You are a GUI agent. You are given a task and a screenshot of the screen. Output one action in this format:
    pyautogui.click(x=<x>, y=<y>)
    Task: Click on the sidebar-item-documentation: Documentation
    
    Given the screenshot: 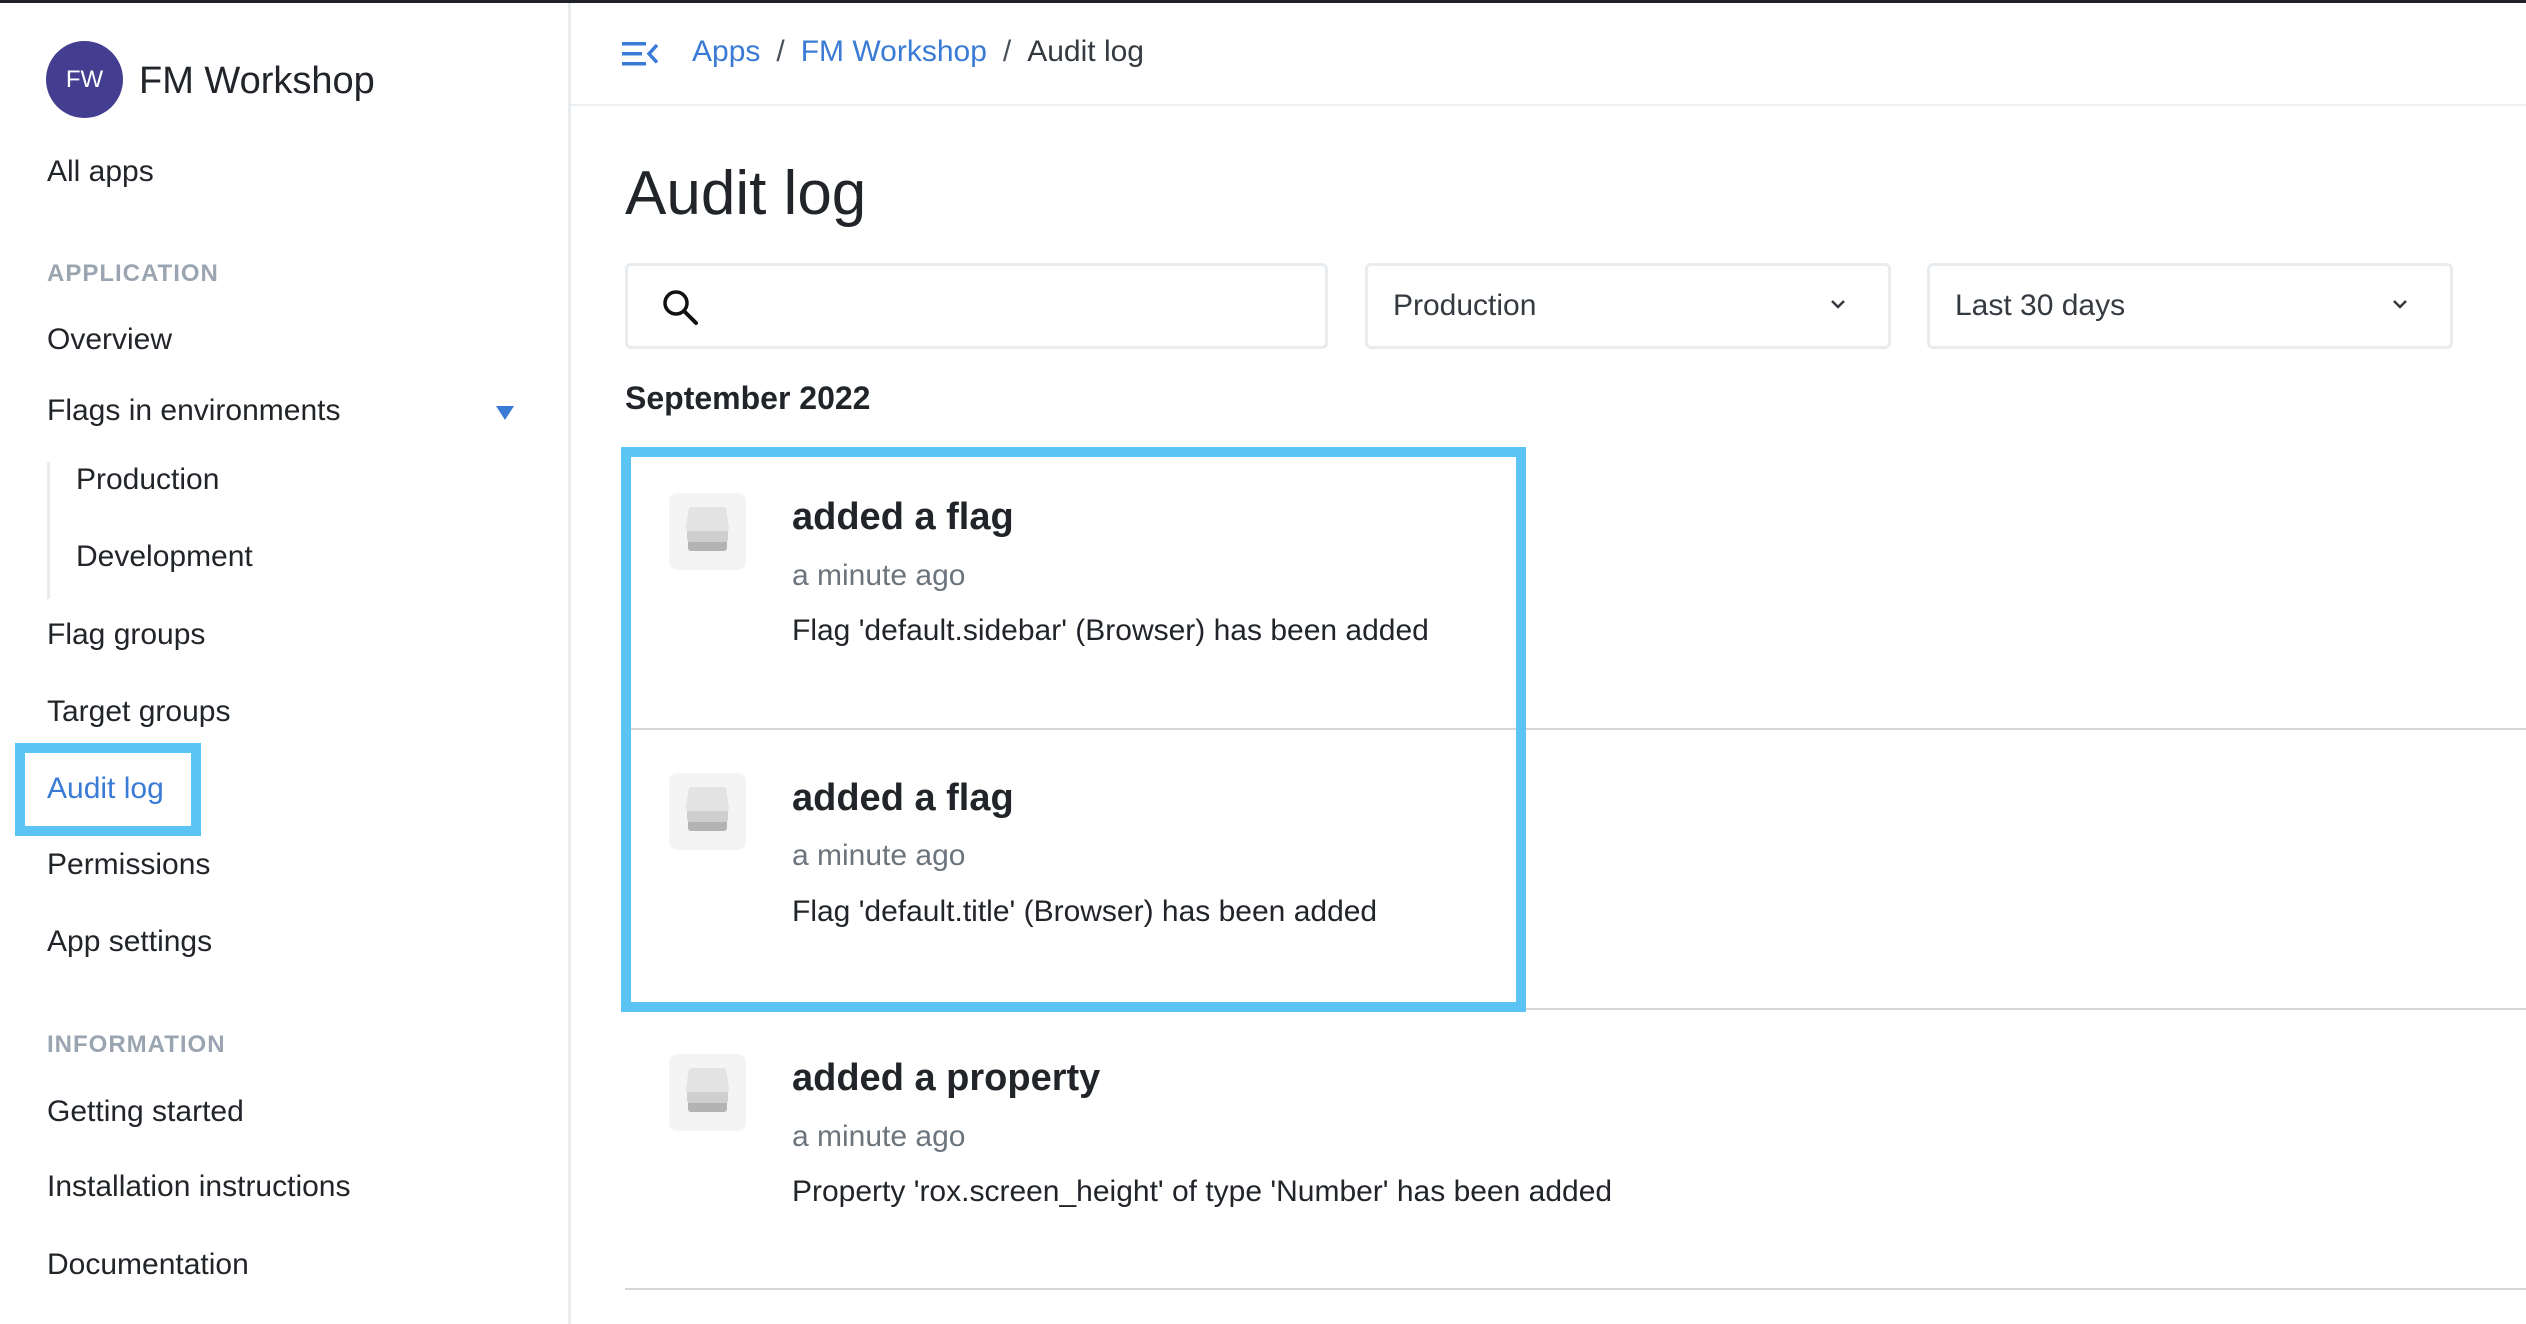 What is the action you would take?
    pyautogui.click(x=148, y=1265)
    